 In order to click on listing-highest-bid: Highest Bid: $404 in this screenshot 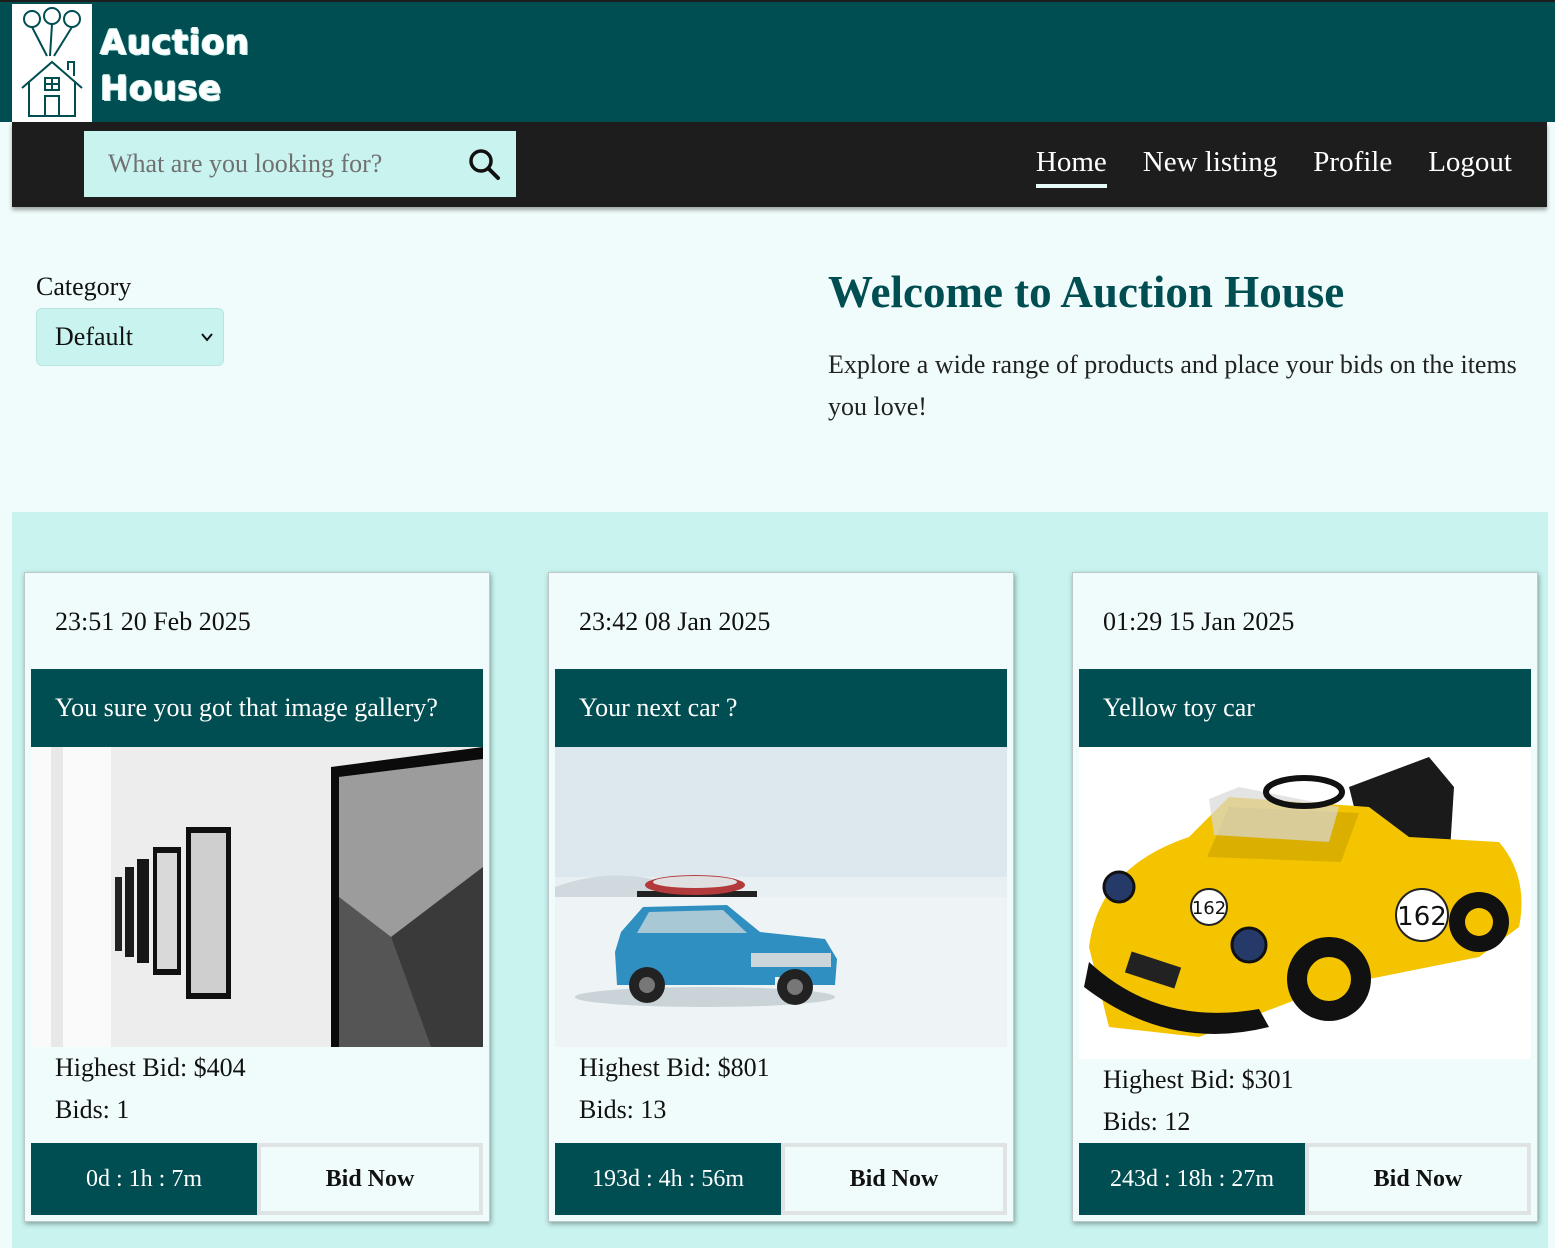, I will do `click(150, 1067)`.